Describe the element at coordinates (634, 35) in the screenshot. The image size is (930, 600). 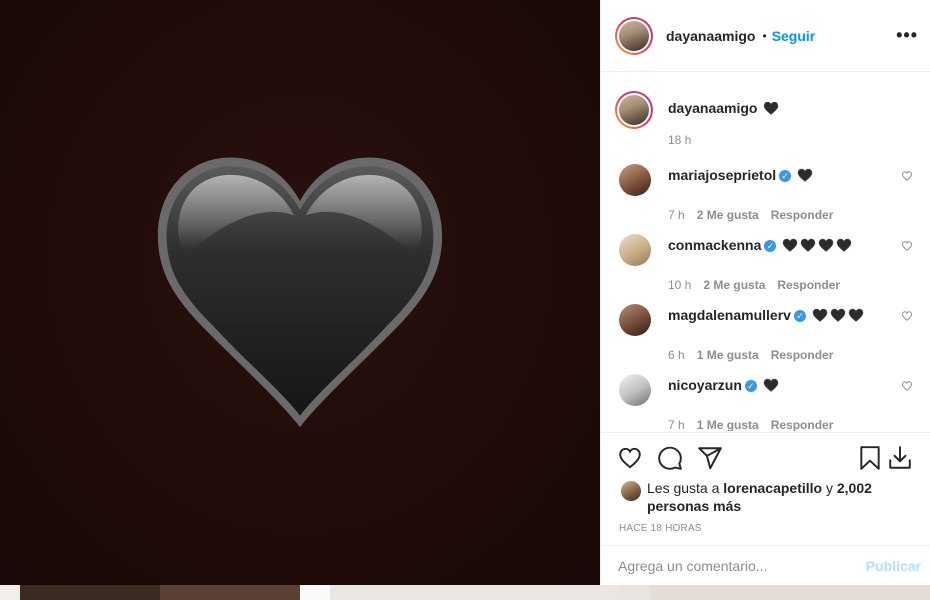
I see `author-avatar` at that location.